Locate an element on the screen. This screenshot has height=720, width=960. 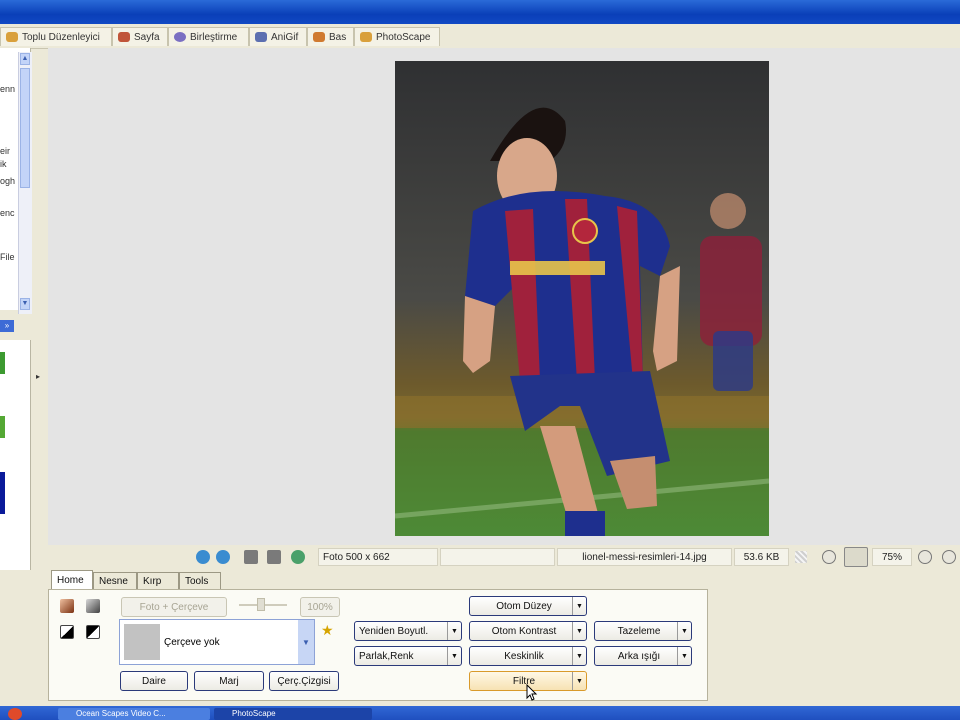
favorite-star-icon: ★ is located at coordinates (327, 630).